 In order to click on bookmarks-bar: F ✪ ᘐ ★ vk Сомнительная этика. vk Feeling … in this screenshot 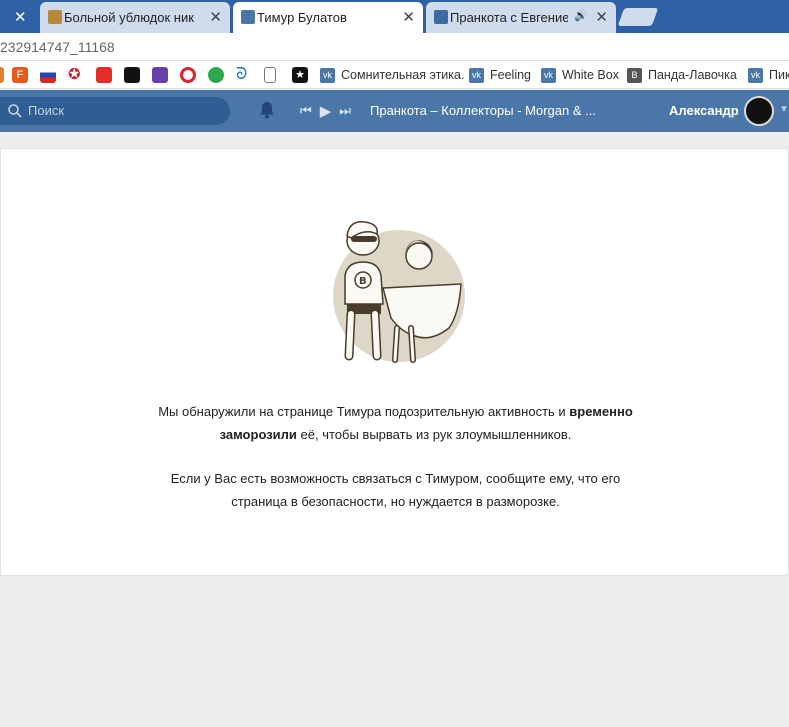, I will do `click(394, 75)`.